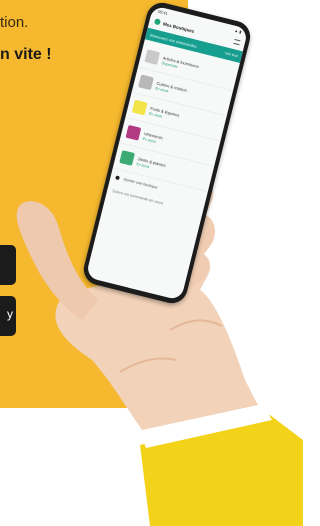  I want to click on add-icon, so click(117, 178).